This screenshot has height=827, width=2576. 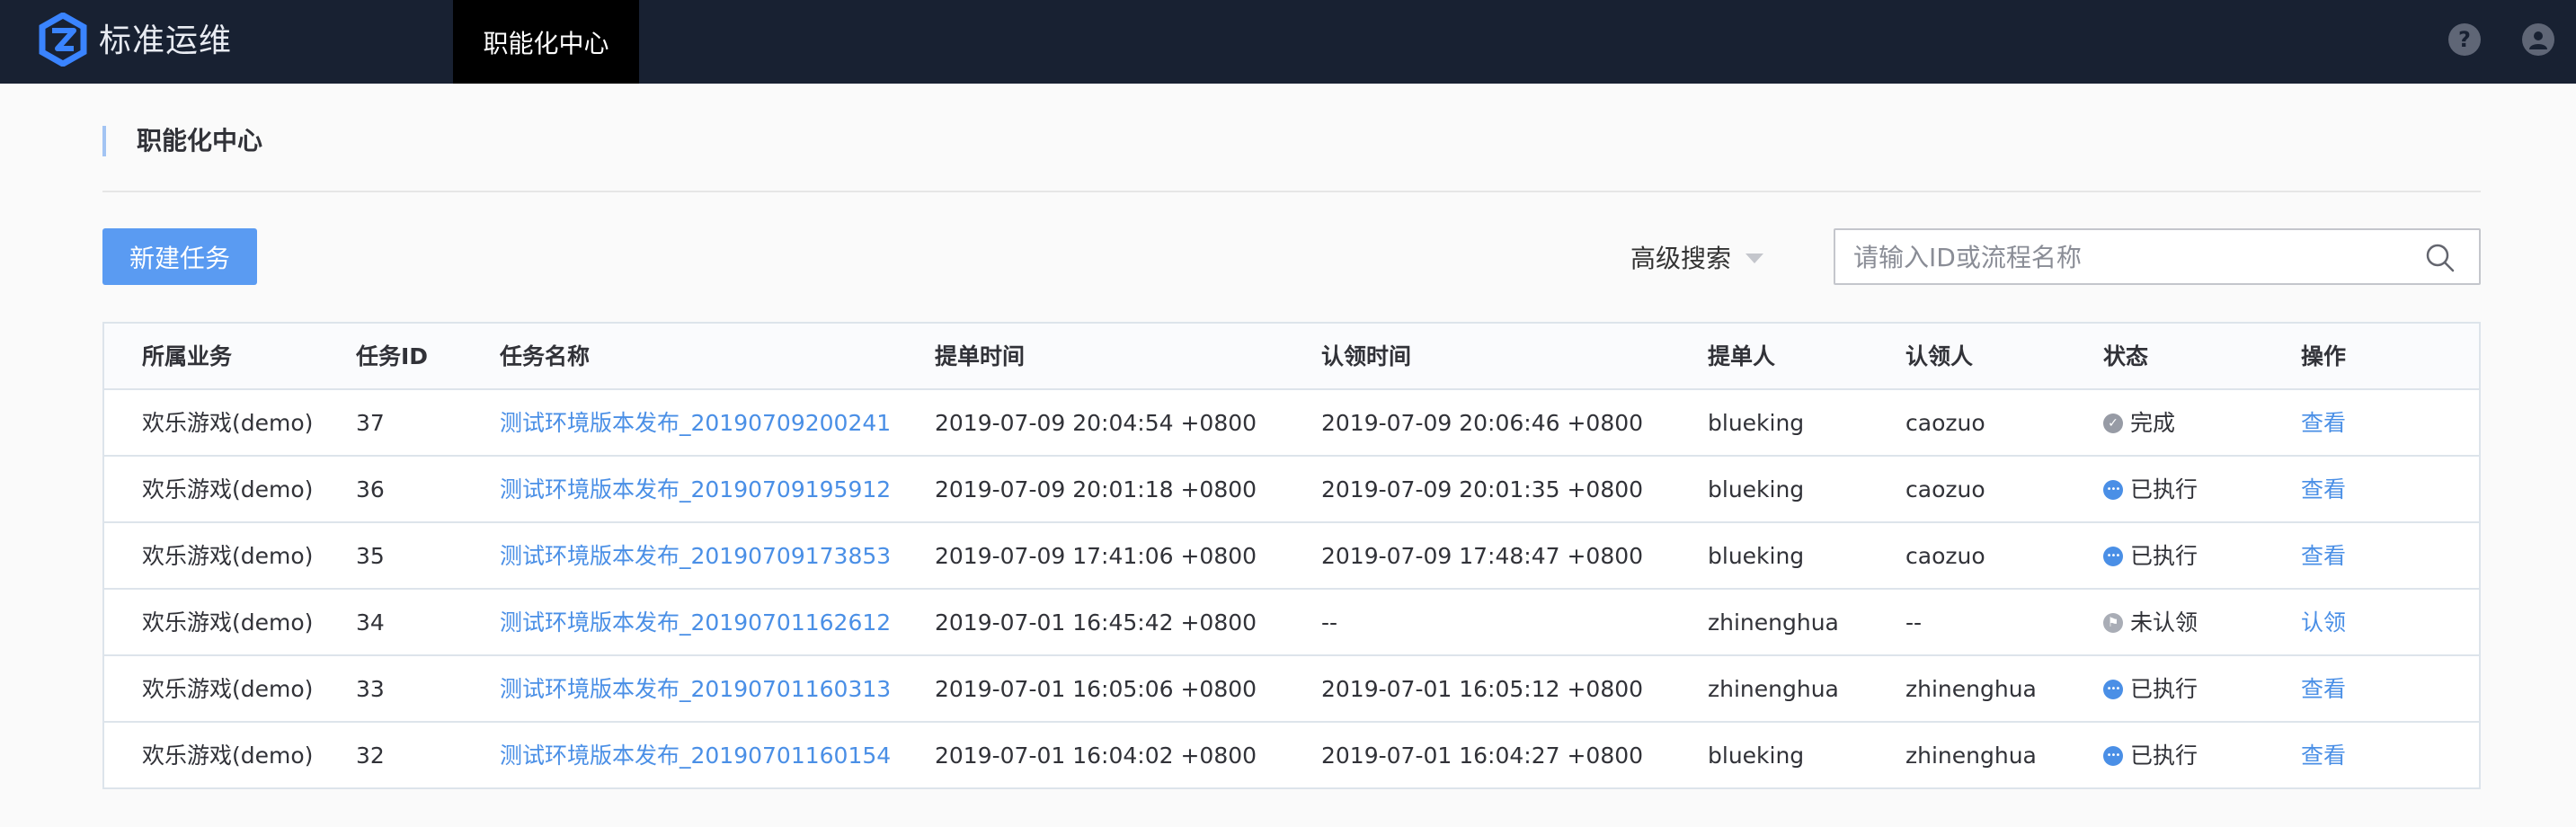 I want to click on table-header: 所属业务 任务ID 任务名称 提单时间 认领时间 提单人 认领人 状态 操作, so click(x=1291, y=357).